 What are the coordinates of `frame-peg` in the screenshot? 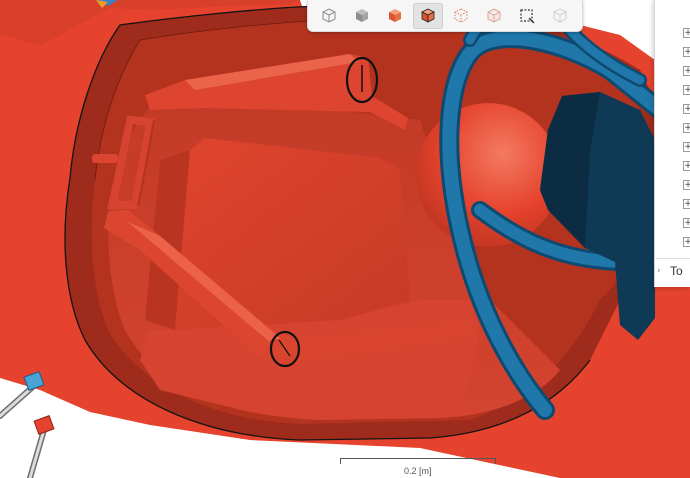 It's located at (105, 158).